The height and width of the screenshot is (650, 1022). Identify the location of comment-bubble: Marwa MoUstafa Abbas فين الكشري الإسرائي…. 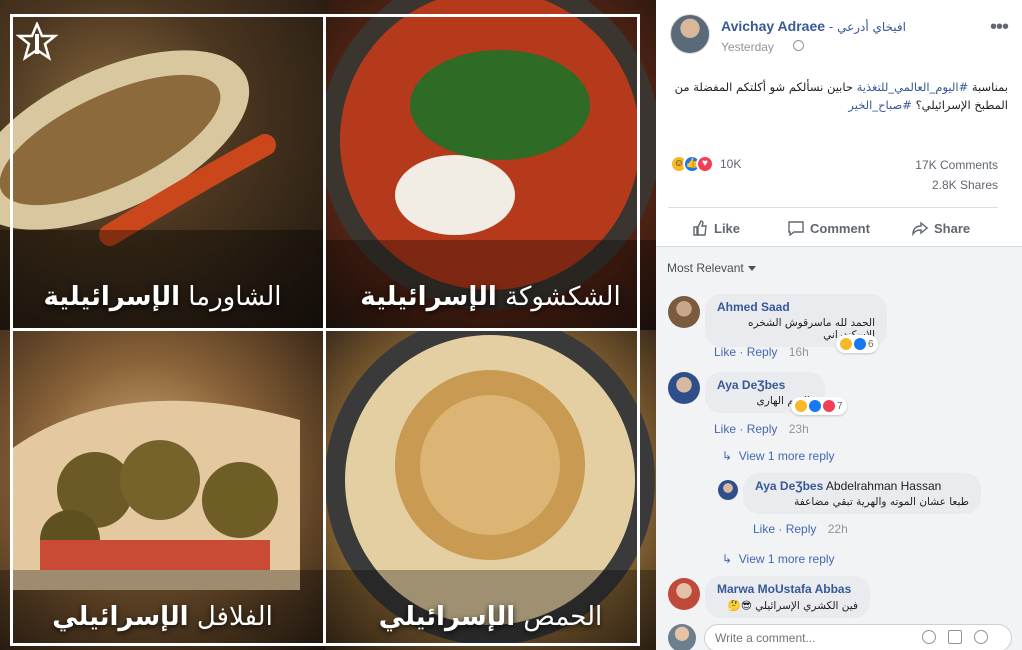
(787, 597).